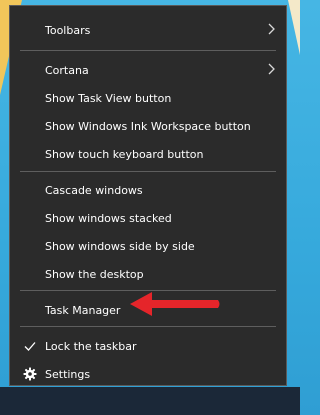 Image resolution: width=320 pixels, height=415 pixels. What do you see at coordinates (83, 310) in the screenshot?
I see `menu-item-label: Task Manager` at bounding box center [83, 310].